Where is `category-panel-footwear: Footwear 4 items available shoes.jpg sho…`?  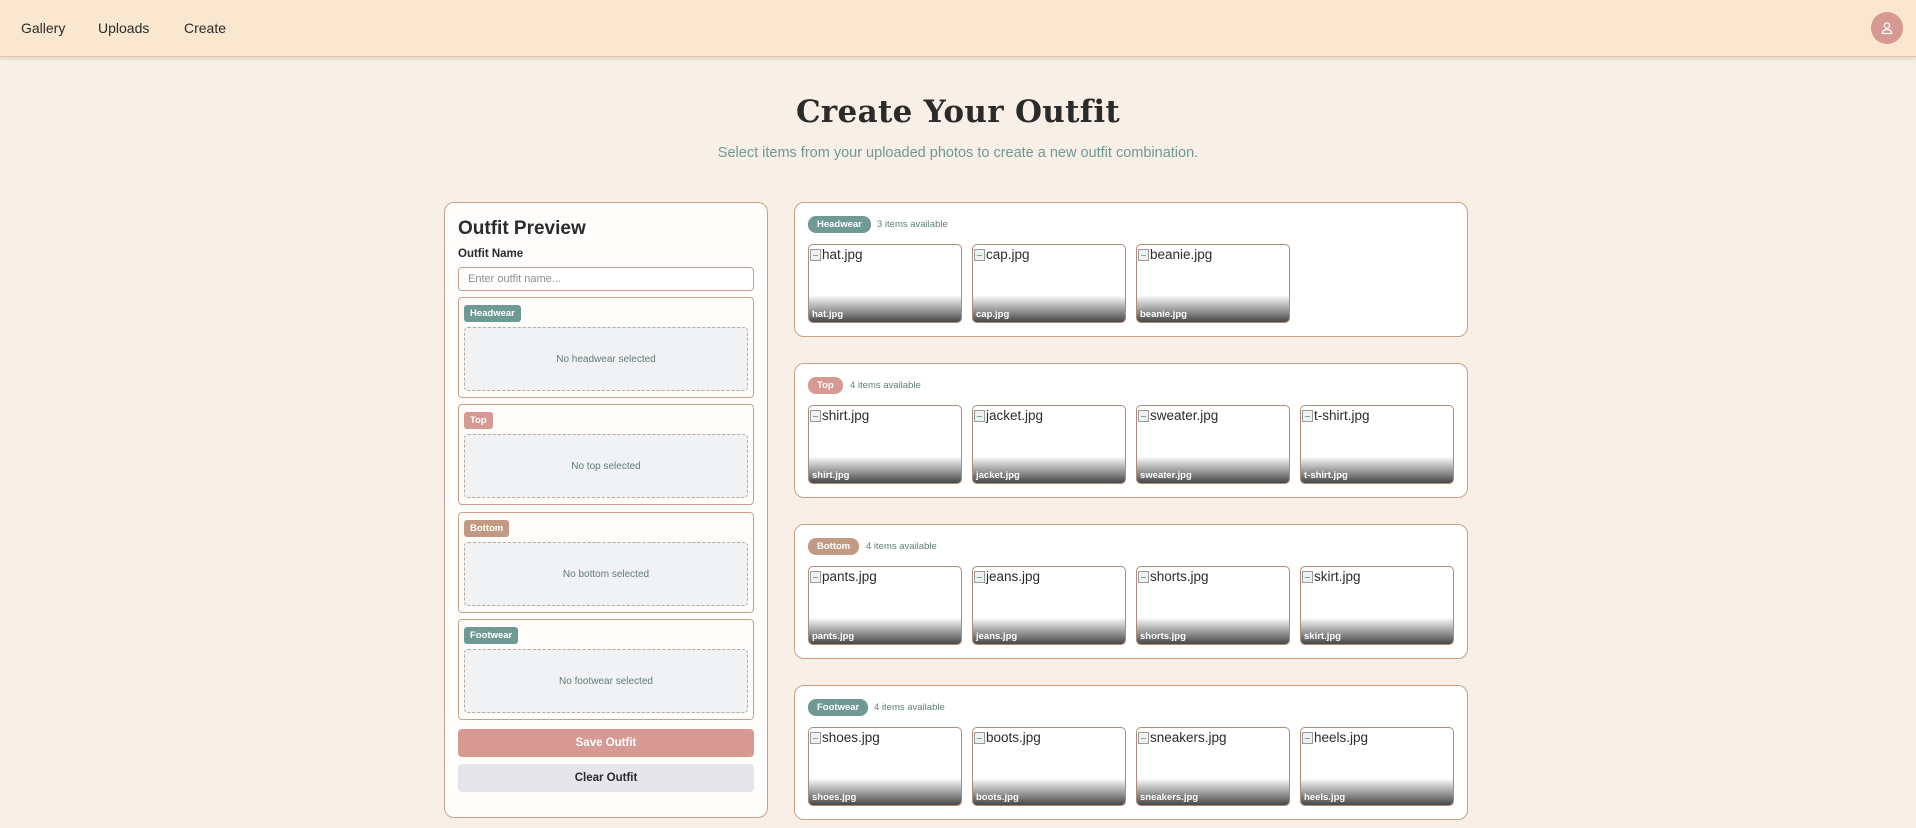 category-panel-footwear: Footwear 4 items available shoes.jpg sho… is located at coordinates (1131, 752).